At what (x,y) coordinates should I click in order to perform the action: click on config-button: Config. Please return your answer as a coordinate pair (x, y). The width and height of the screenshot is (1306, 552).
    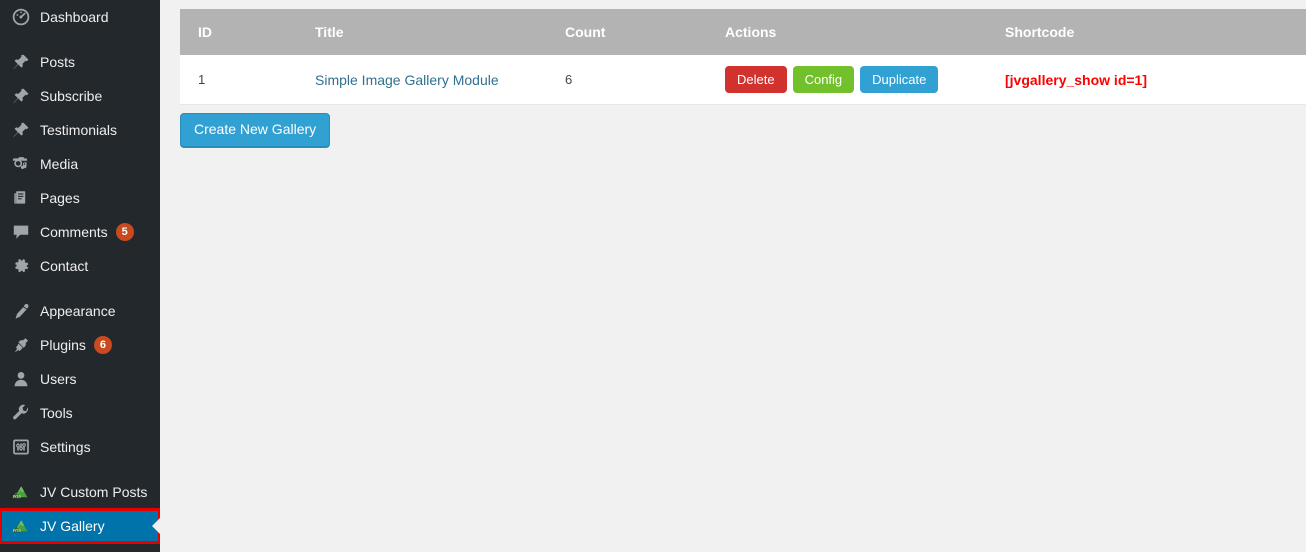
    Looking at the image, I should click on (823, 79).